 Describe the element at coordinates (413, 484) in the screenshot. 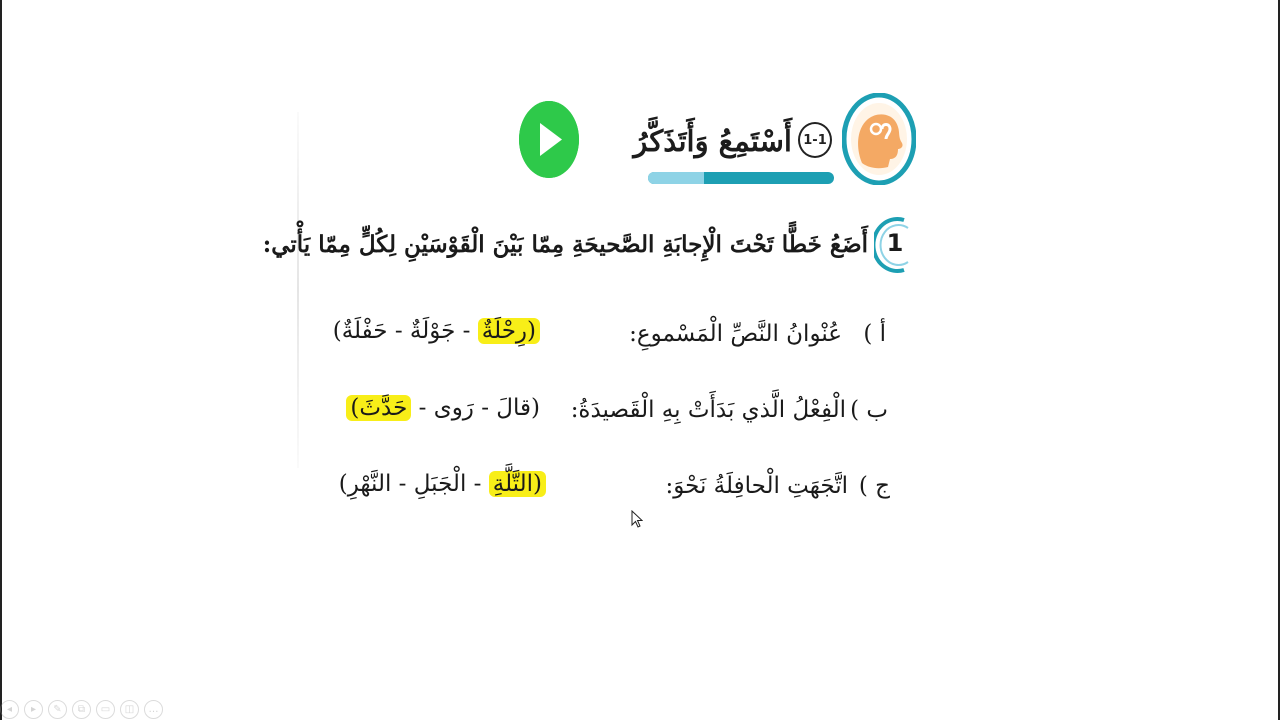

I see `item-c-choices-rest: - الْجَبَلِ - النَّهْرِ)` at that location.